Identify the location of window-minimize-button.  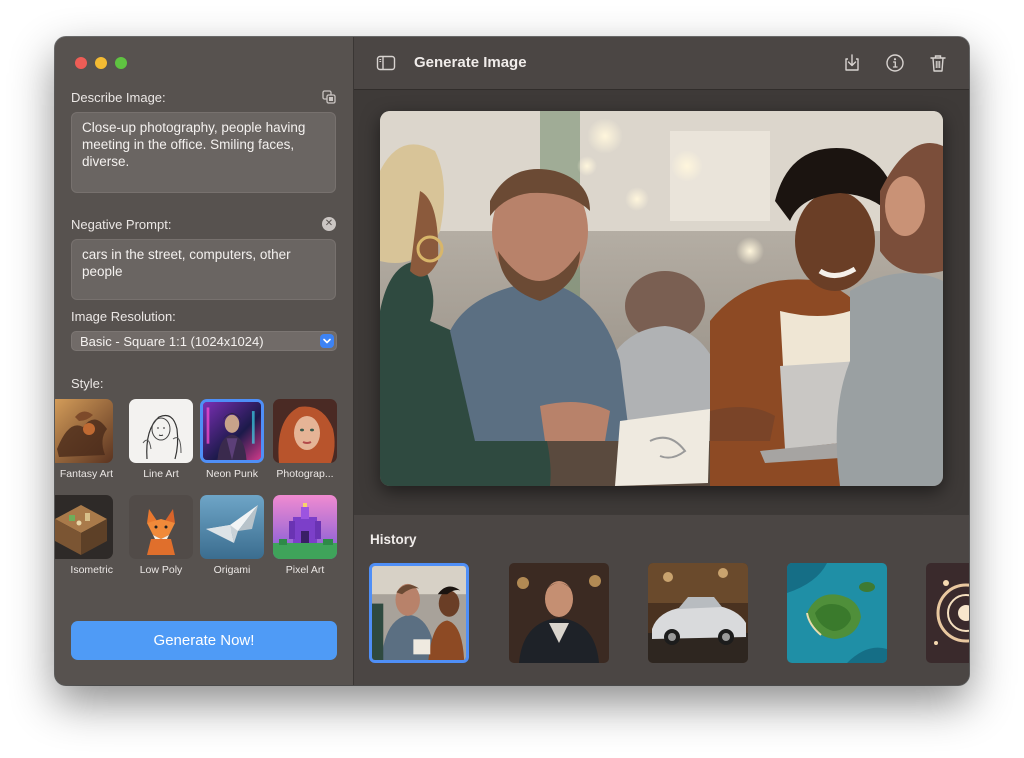
(101, 63).